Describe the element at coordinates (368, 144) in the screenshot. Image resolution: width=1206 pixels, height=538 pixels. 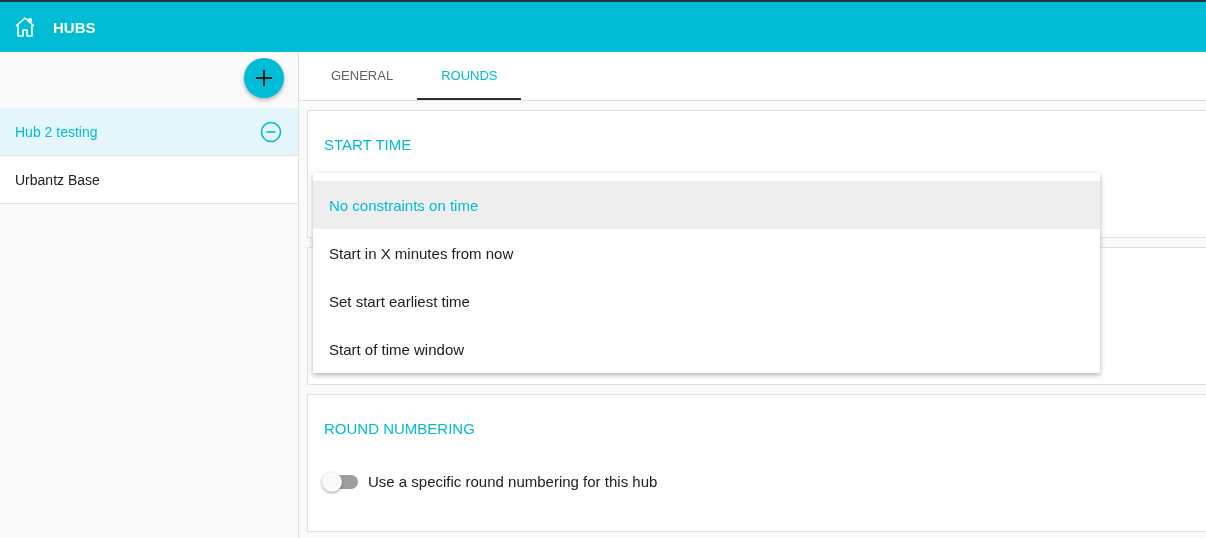
I see `section-title: START TIME` at that location.